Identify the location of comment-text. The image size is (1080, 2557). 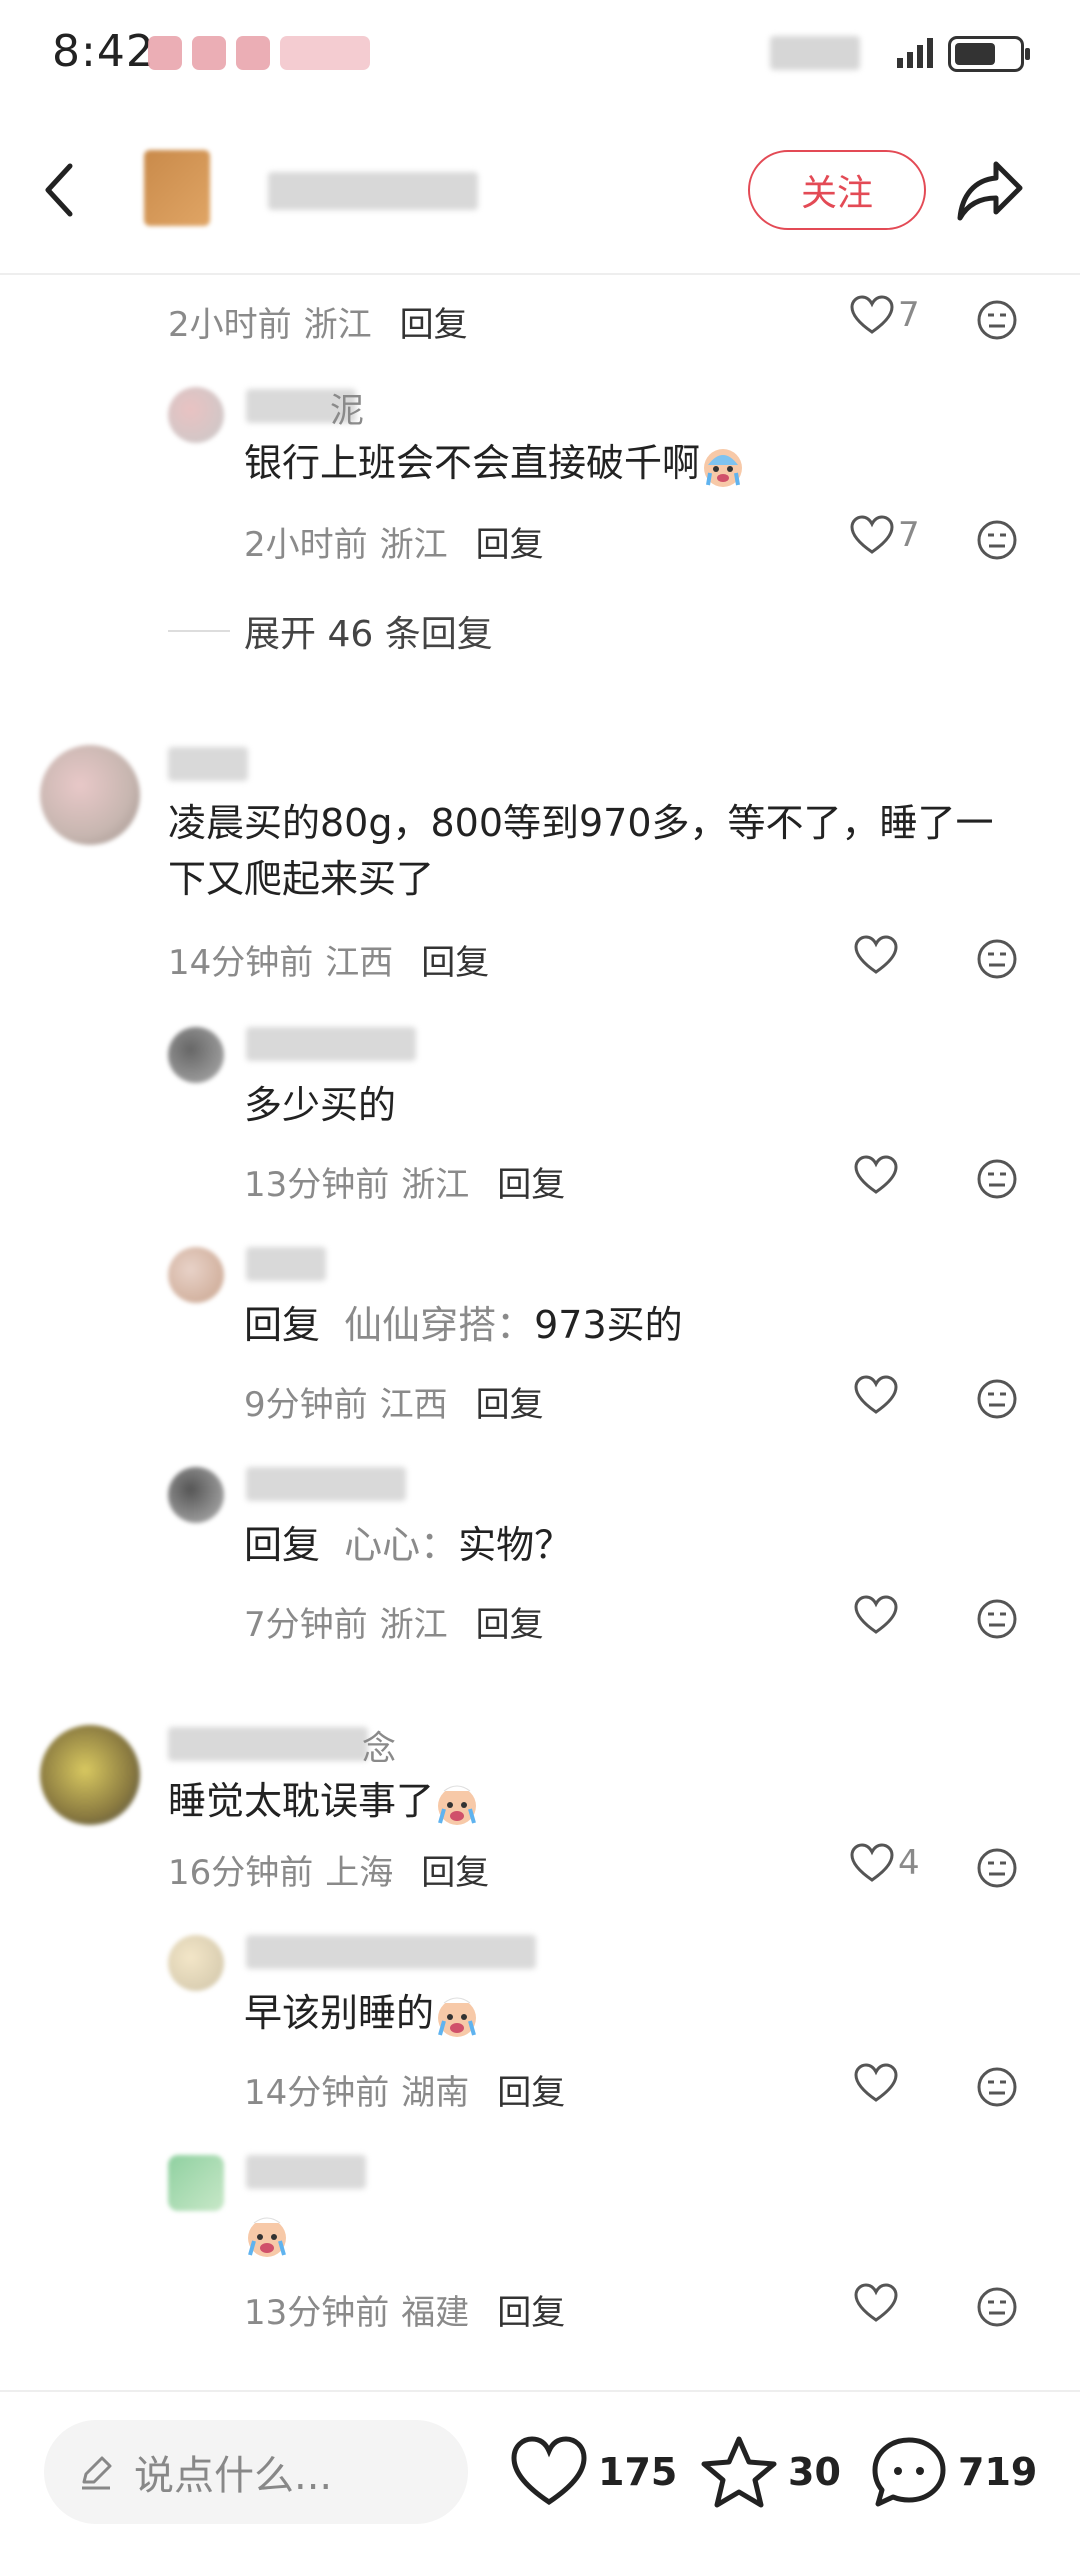
(267, 2233).